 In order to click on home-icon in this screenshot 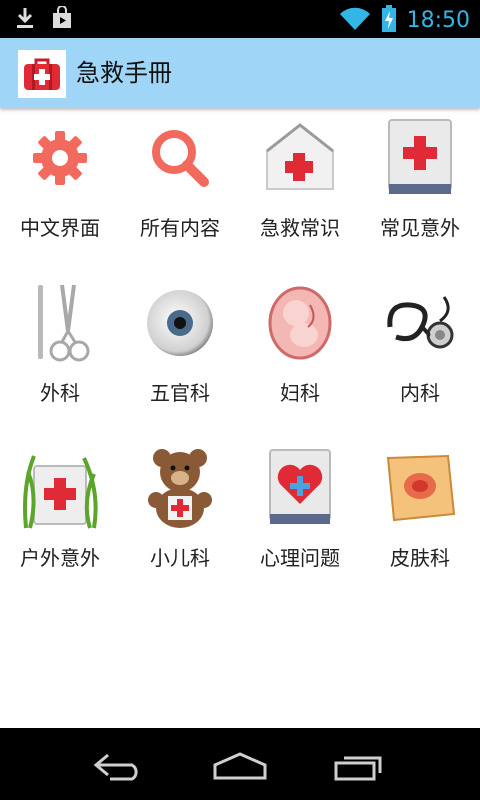, I will do `click(240, 766)`.